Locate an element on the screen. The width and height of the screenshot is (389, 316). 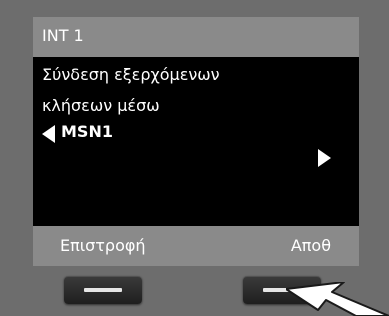
triangle-right-icon is located at coordinates (324, 158).